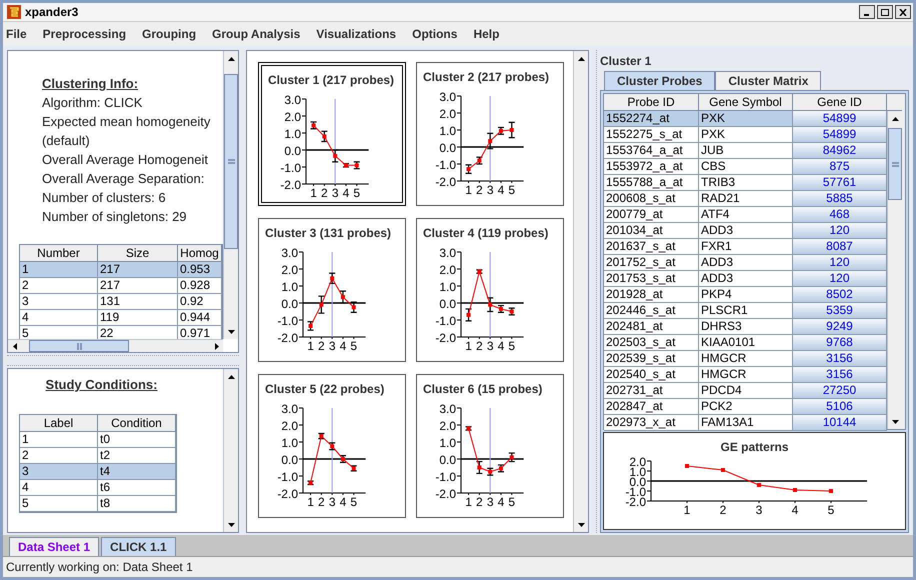 This screenshot has height=580, width=916. I want to click on maximize-button, so click(885, 12).